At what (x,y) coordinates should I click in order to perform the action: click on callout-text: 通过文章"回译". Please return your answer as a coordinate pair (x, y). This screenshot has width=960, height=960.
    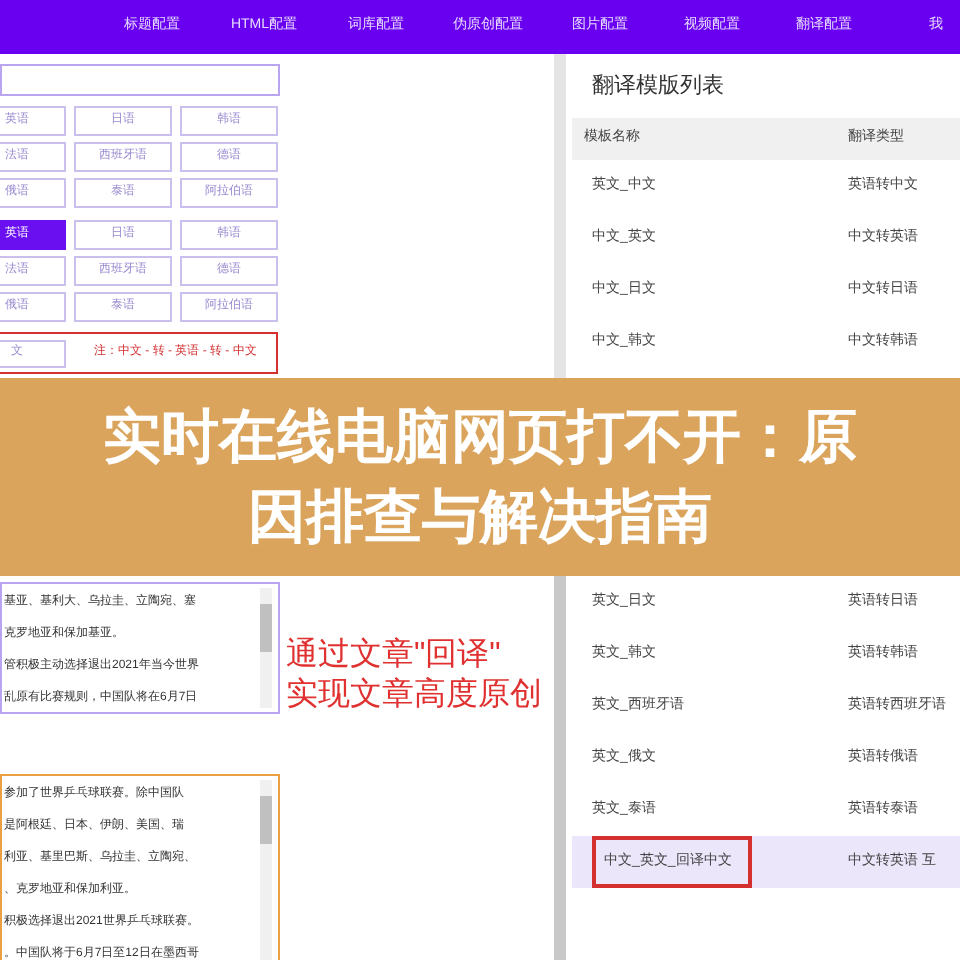
    Looking at the image, I should click on (393, 656).